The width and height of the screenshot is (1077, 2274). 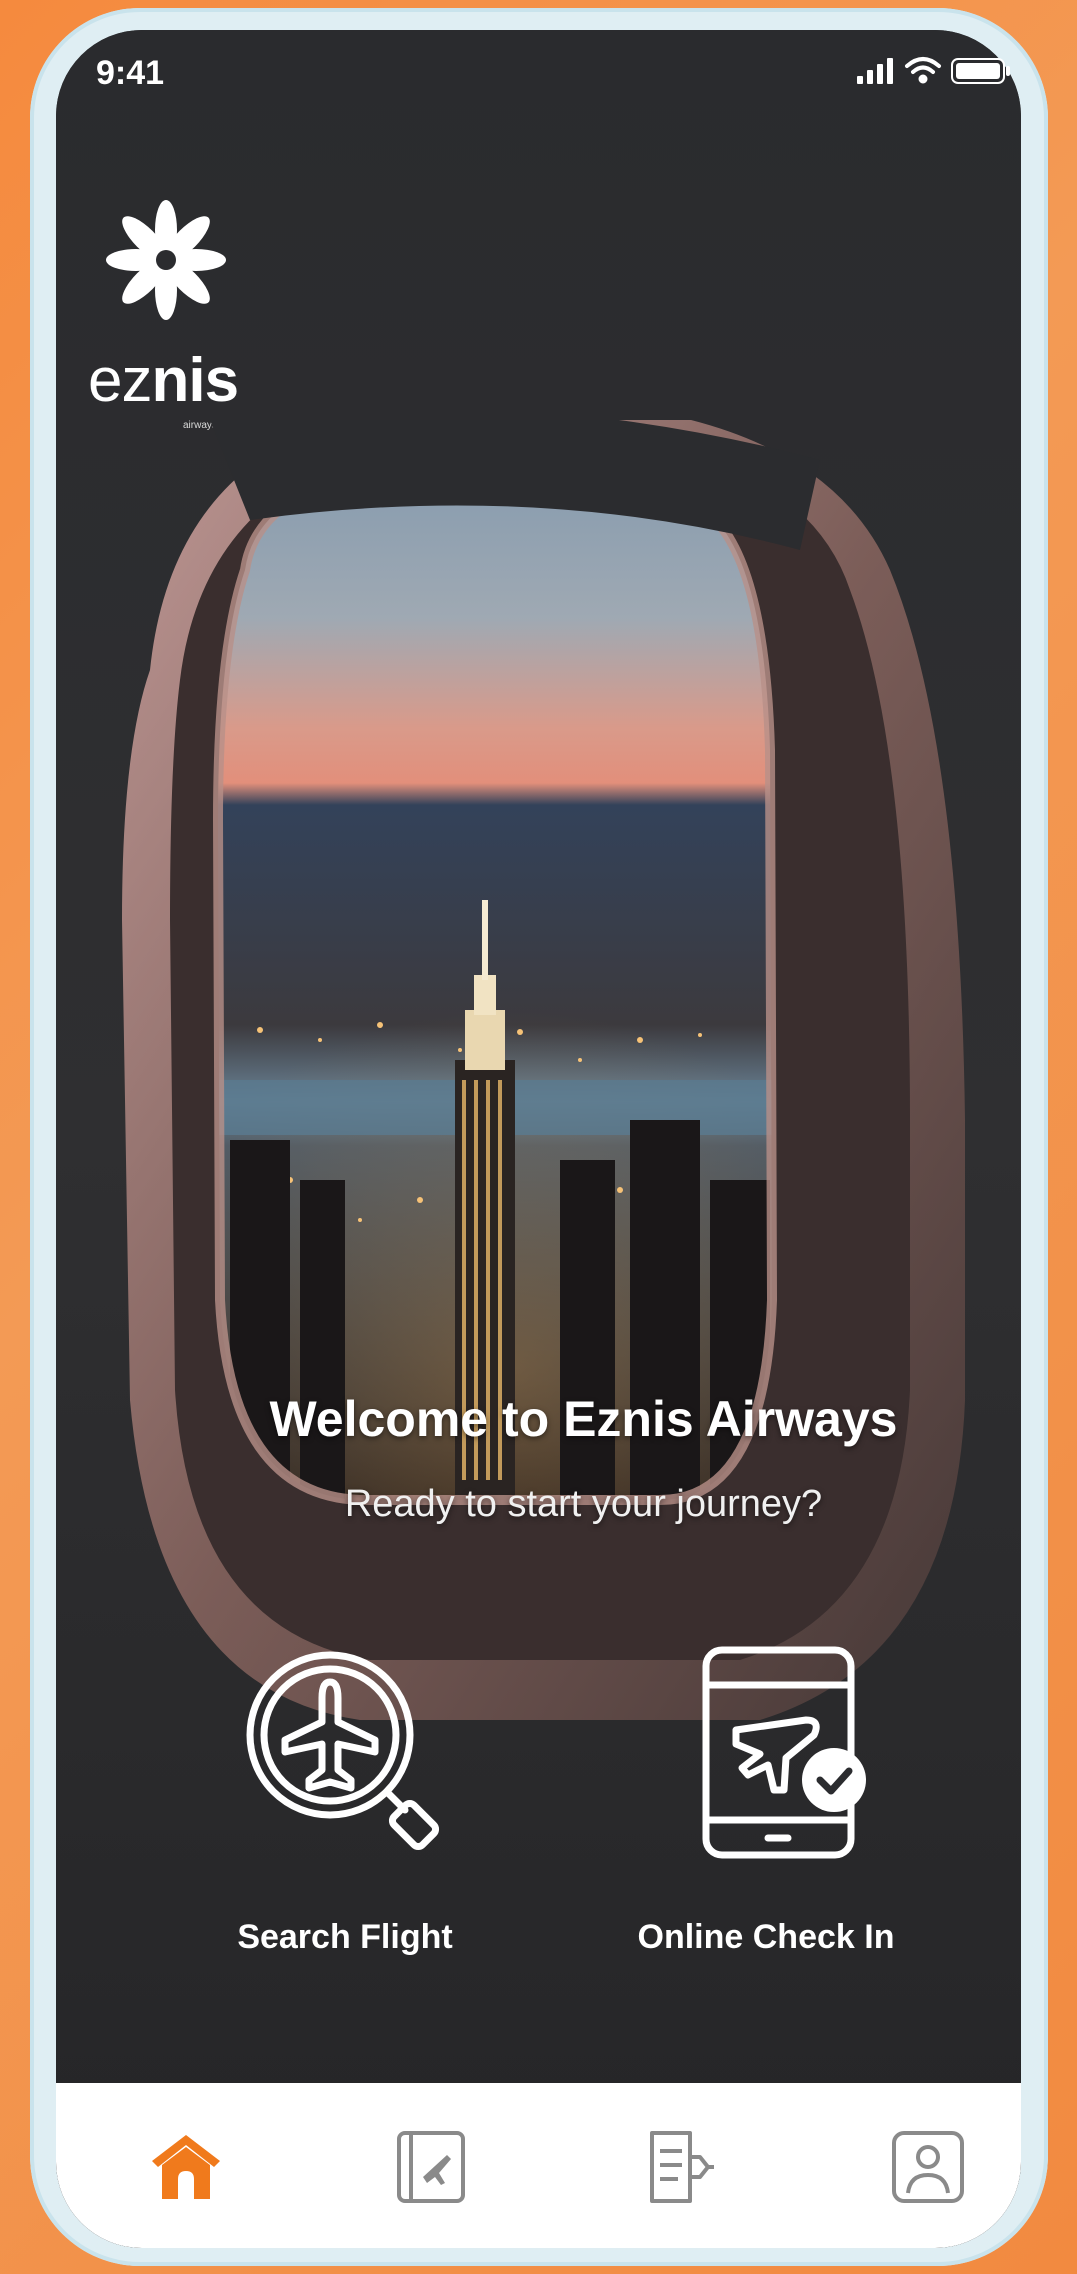 What do you see at coordinates (766, 1937) in the screenshot?
I see `online-check-in-label: Online Check In` at bounding box center [766, 1937].